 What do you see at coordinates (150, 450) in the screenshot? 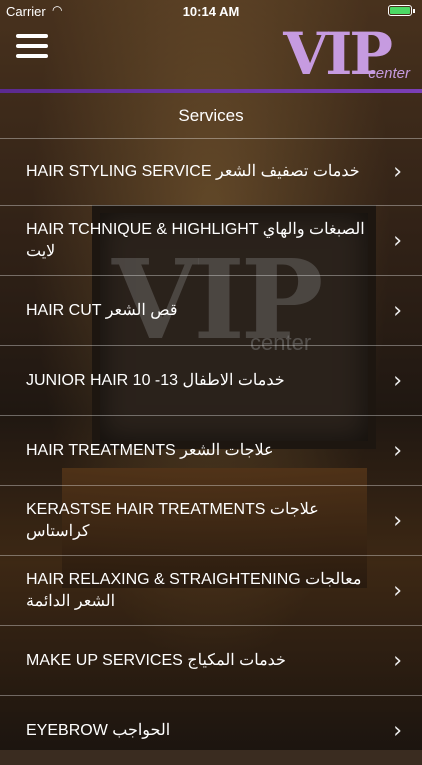
I see `service-item-label: HAIR TREATMENTS علاجات الشعر` at bounding box center [150, 450].